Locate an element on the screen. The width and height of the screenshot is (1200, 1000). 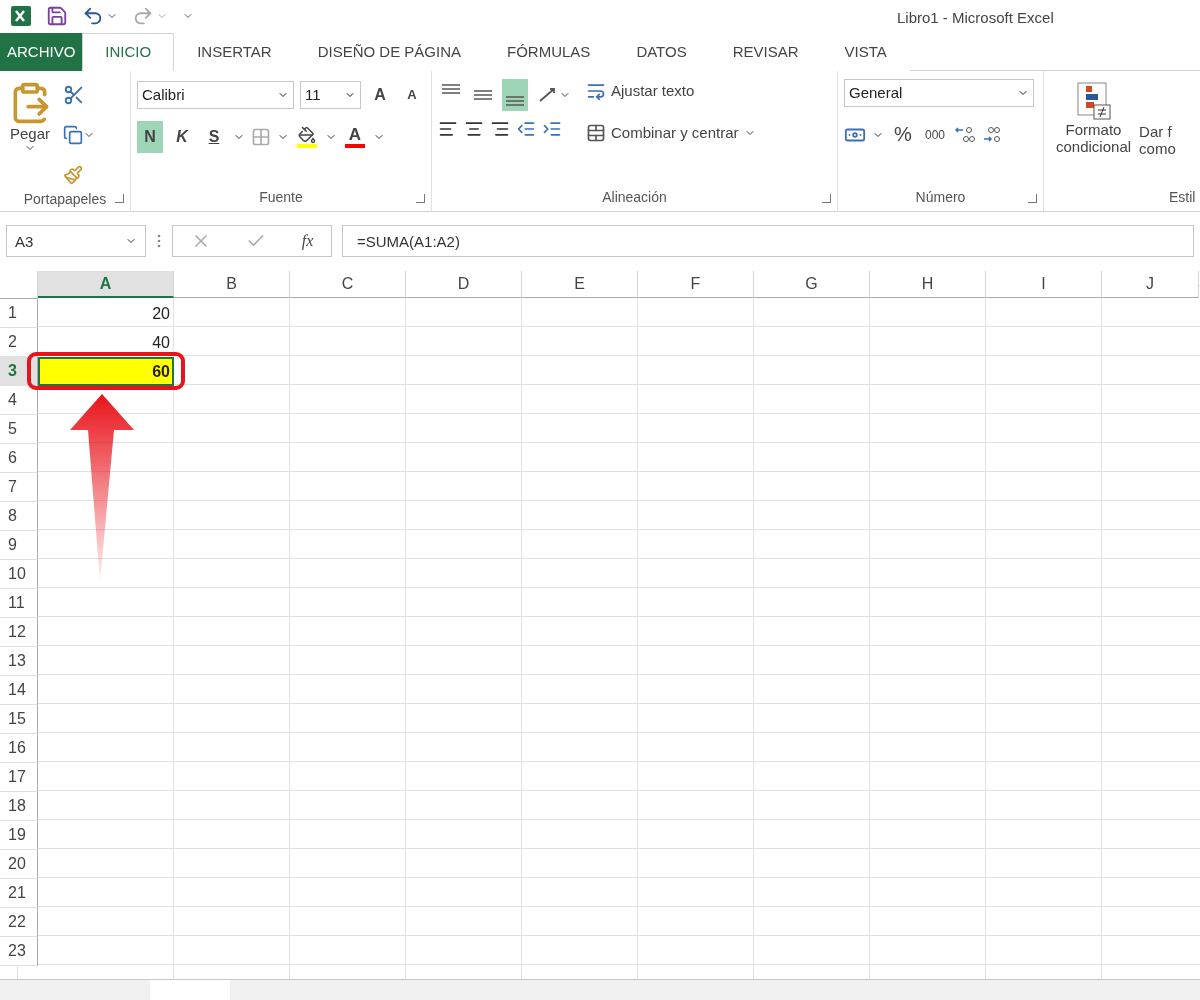
row-header: 12 is located at coordinates (19, 632).